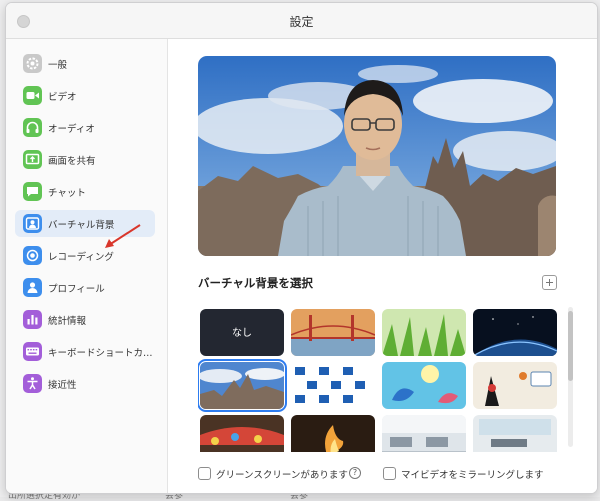 The height and width of the screenshot is (501, 600). Describe the element at coordinates (32, 383) in the screenshot. I see `accessibility-icon` at that location.